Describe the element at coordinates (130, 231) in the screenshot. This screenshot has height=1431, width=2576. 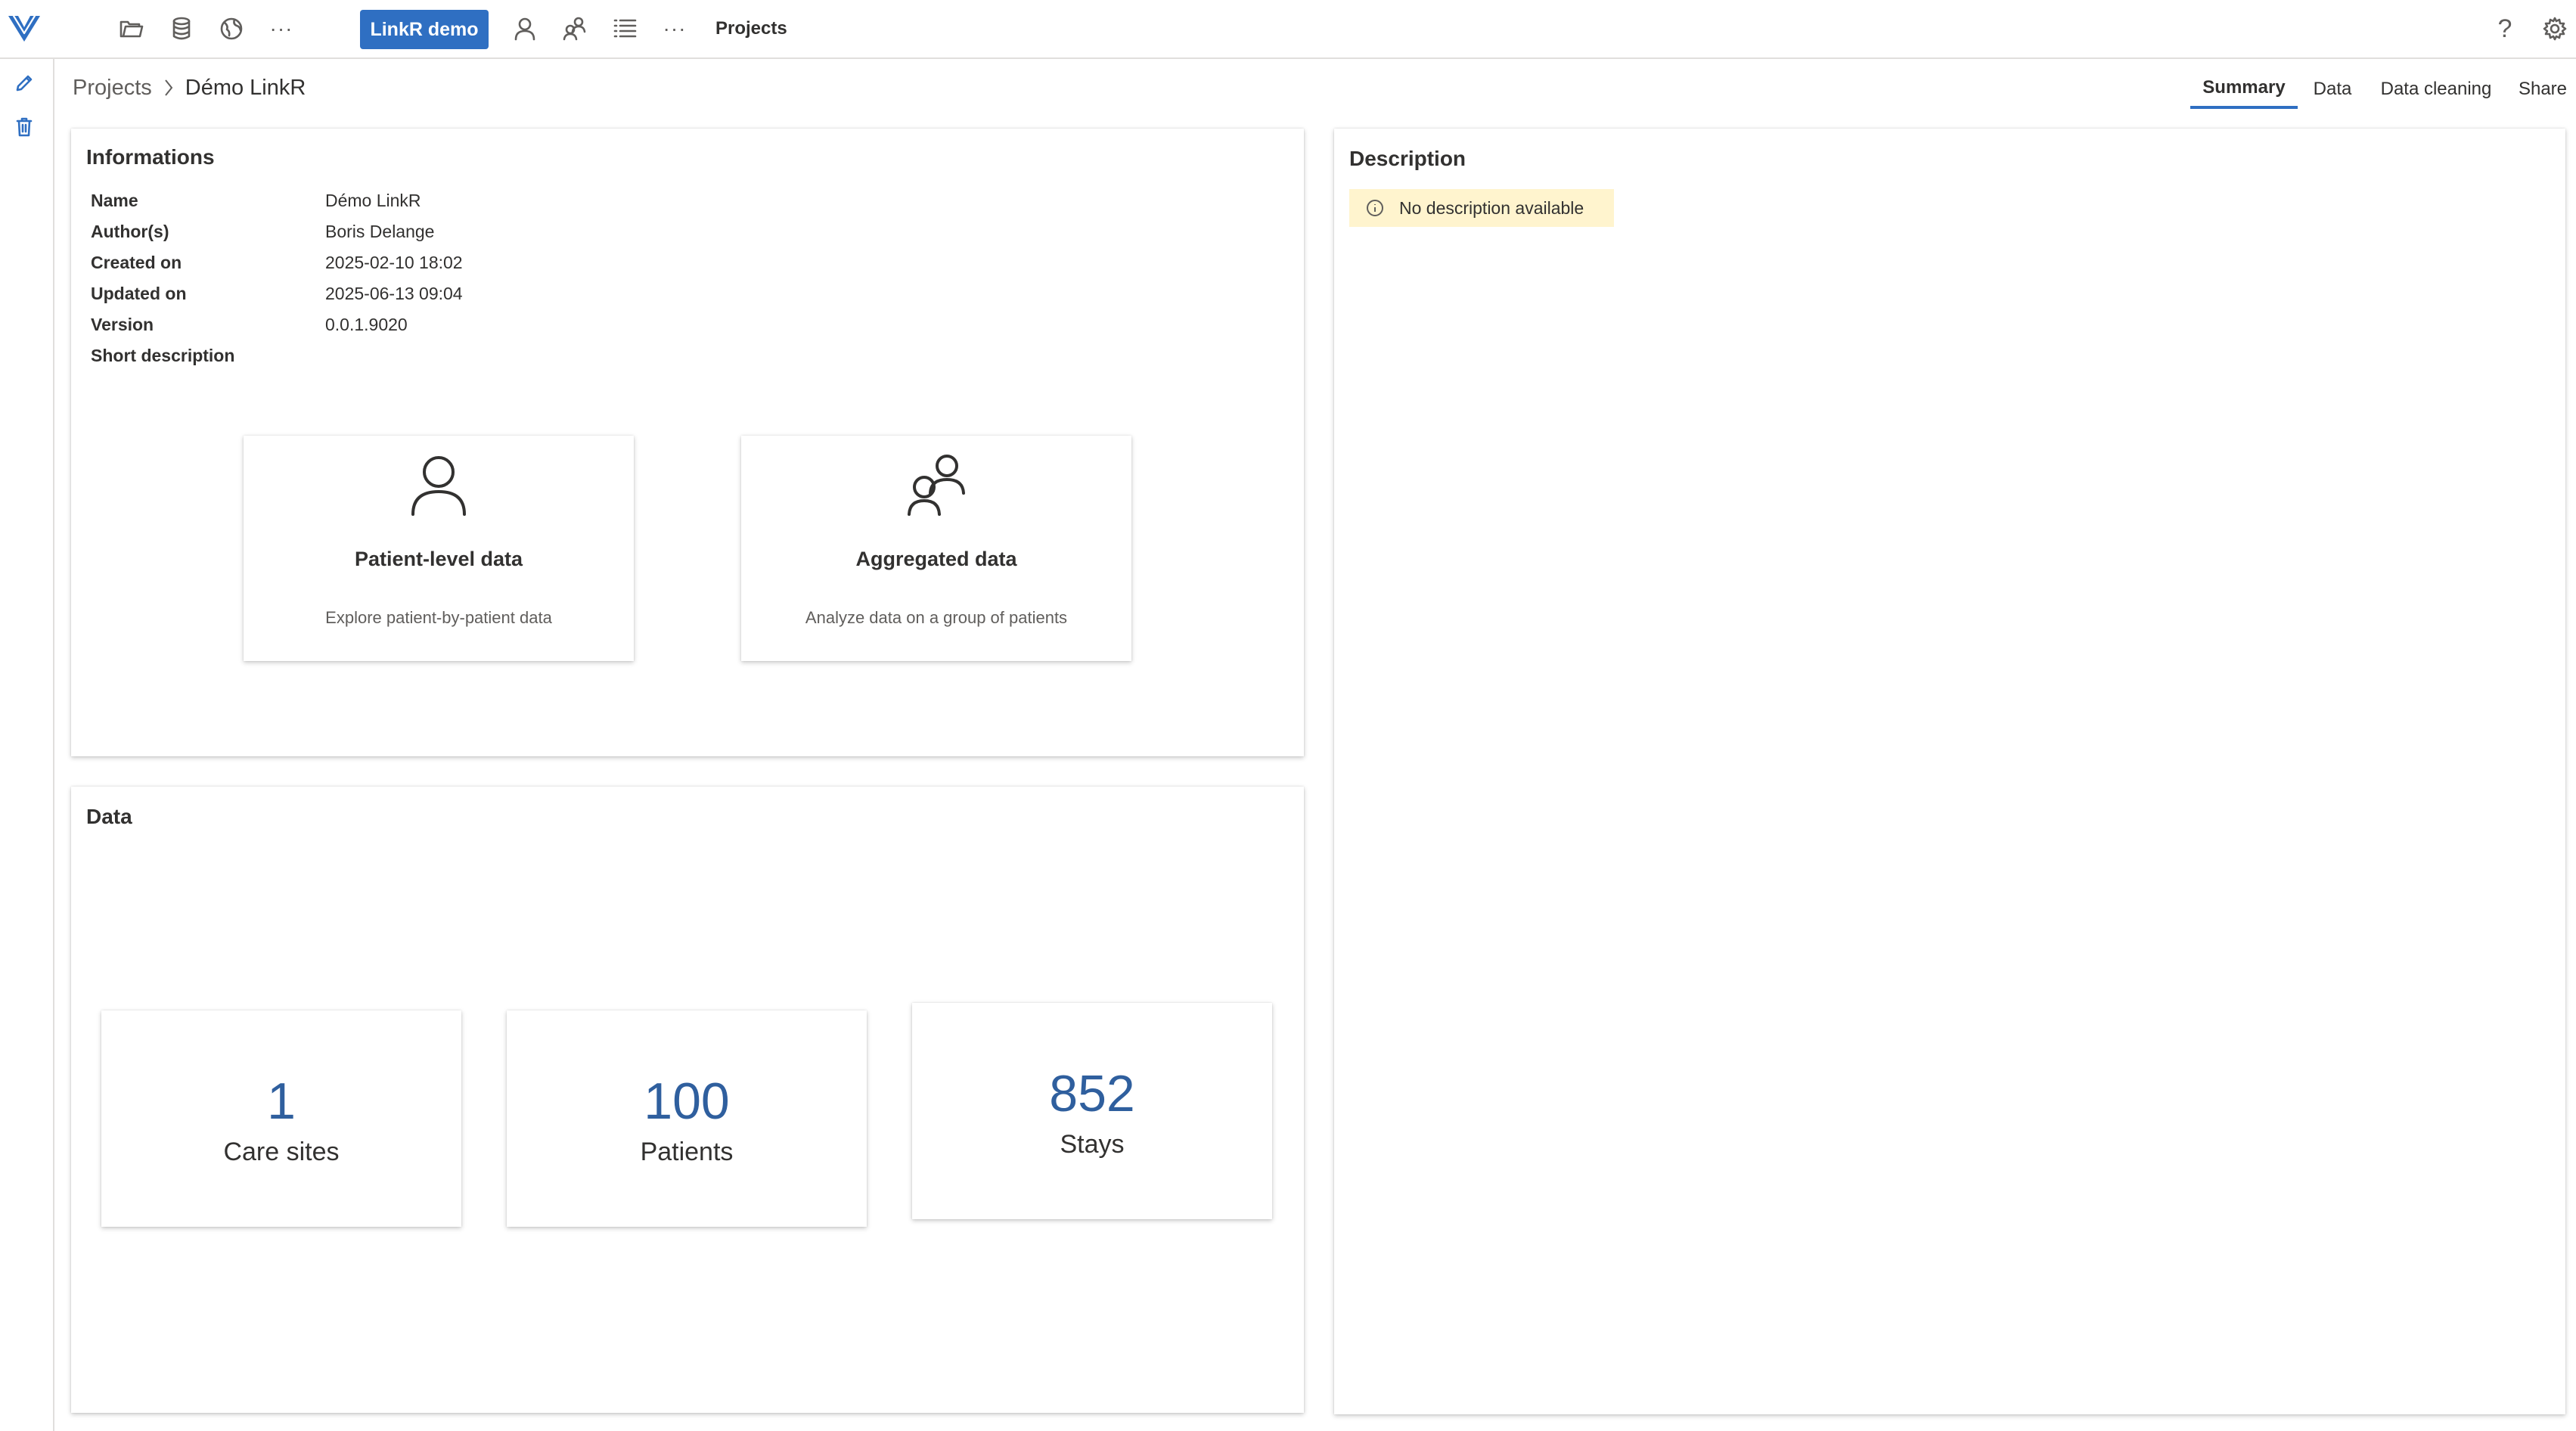
I see `info-key: Author(s)` at that location.